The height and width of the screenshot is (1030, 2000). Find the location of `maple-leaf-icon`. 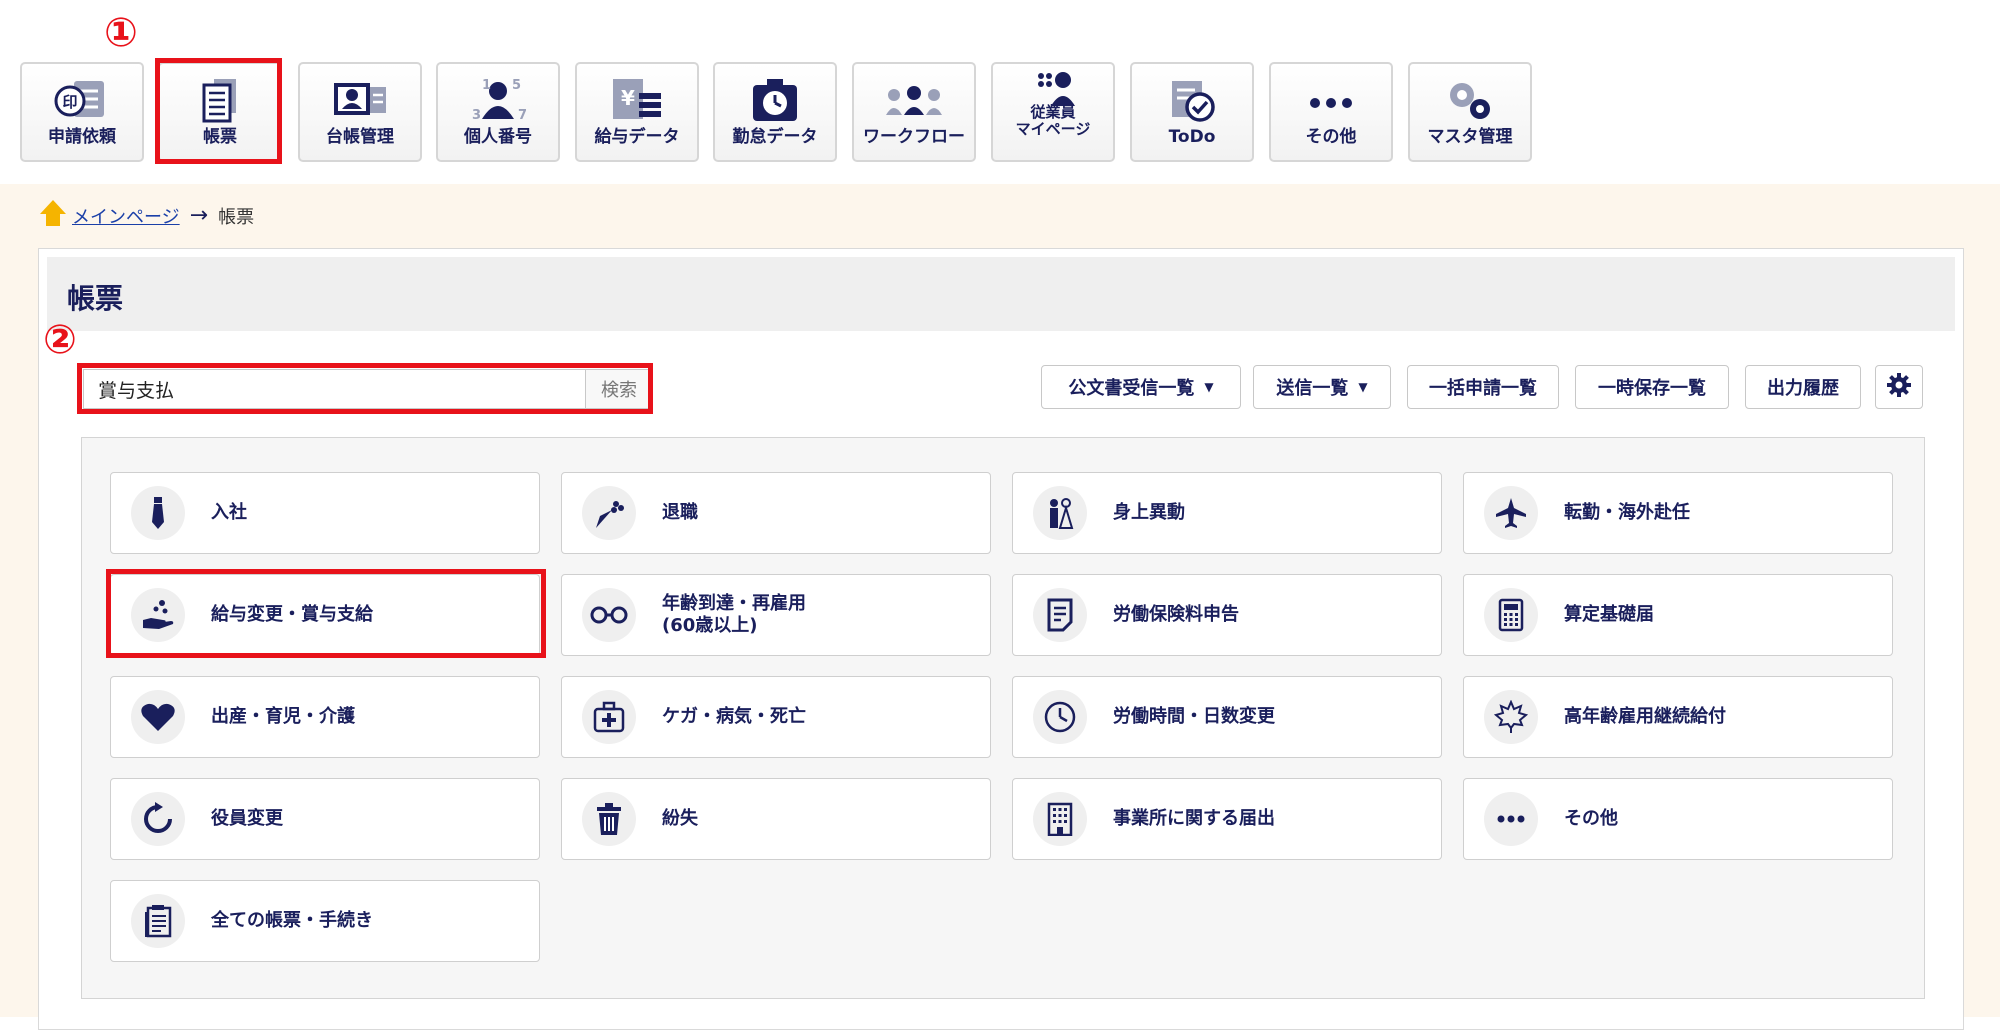

maple-leaf-icon is located at coordinates (1511, 717).